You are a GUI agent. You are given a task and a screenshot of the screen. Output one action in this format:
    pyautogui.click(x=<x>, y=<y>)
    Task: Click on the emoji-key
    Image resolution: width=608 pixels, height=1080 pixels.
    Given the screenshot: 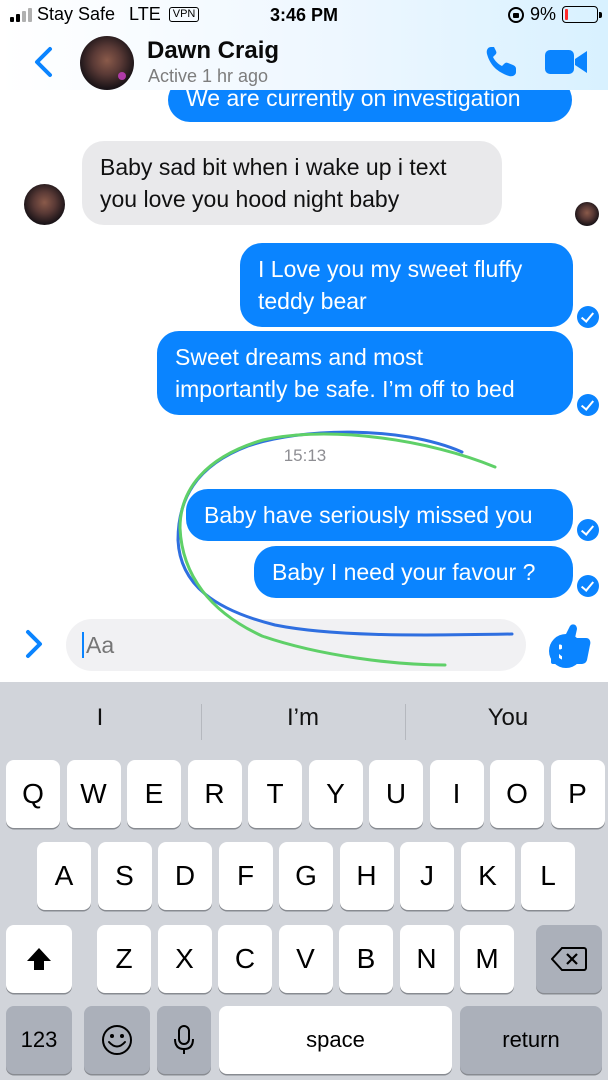 What is the action you would take?
    pyautogui.click(x=117, y=1040)
    